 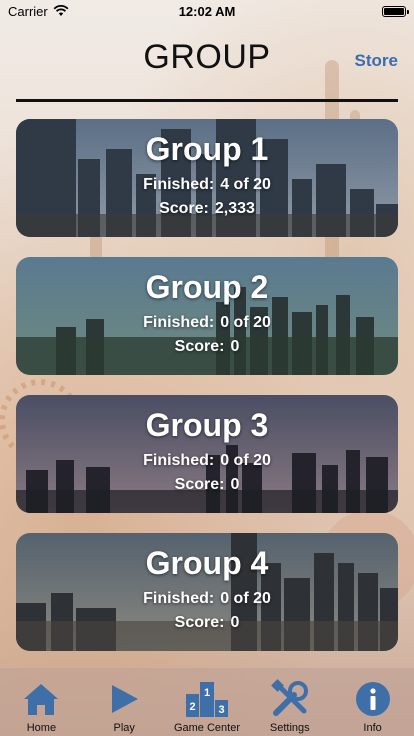 I want to click on tab-label: Info, so click(x=372, y=728).